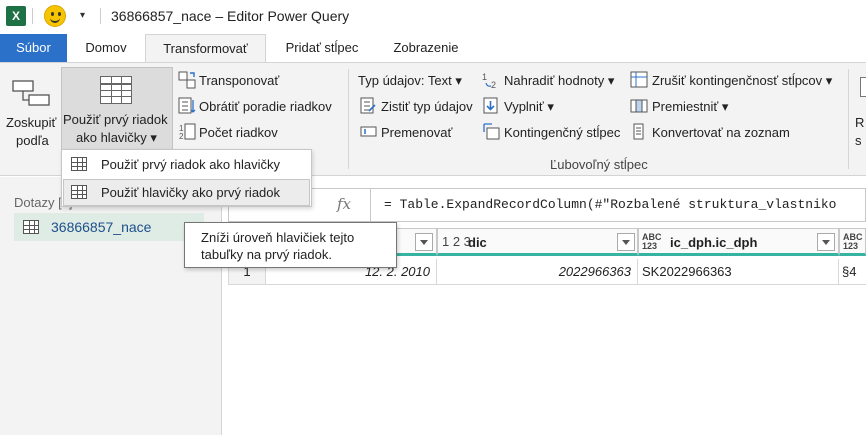 This screenshot has height=435, width=866. I want to click on rename-icon, so click(368, 131).